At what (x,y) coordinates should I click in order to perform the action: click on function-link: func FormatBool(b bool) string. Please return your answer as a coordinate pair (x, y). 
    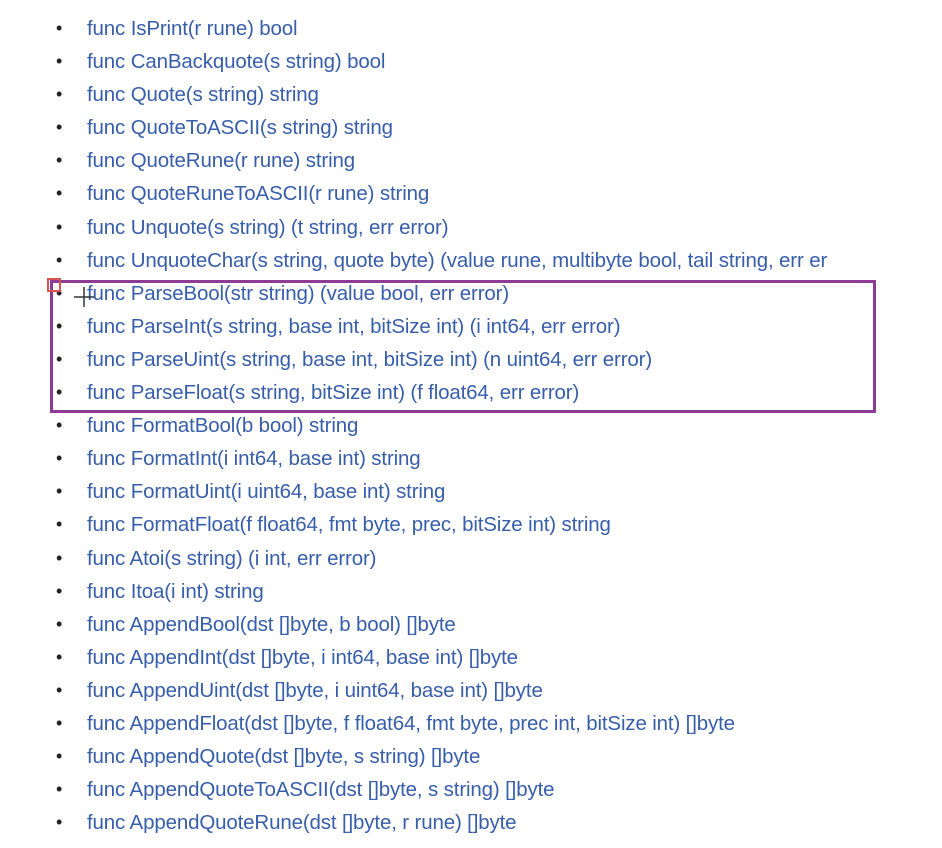
    Looking at the image, I should click on (222, 425).